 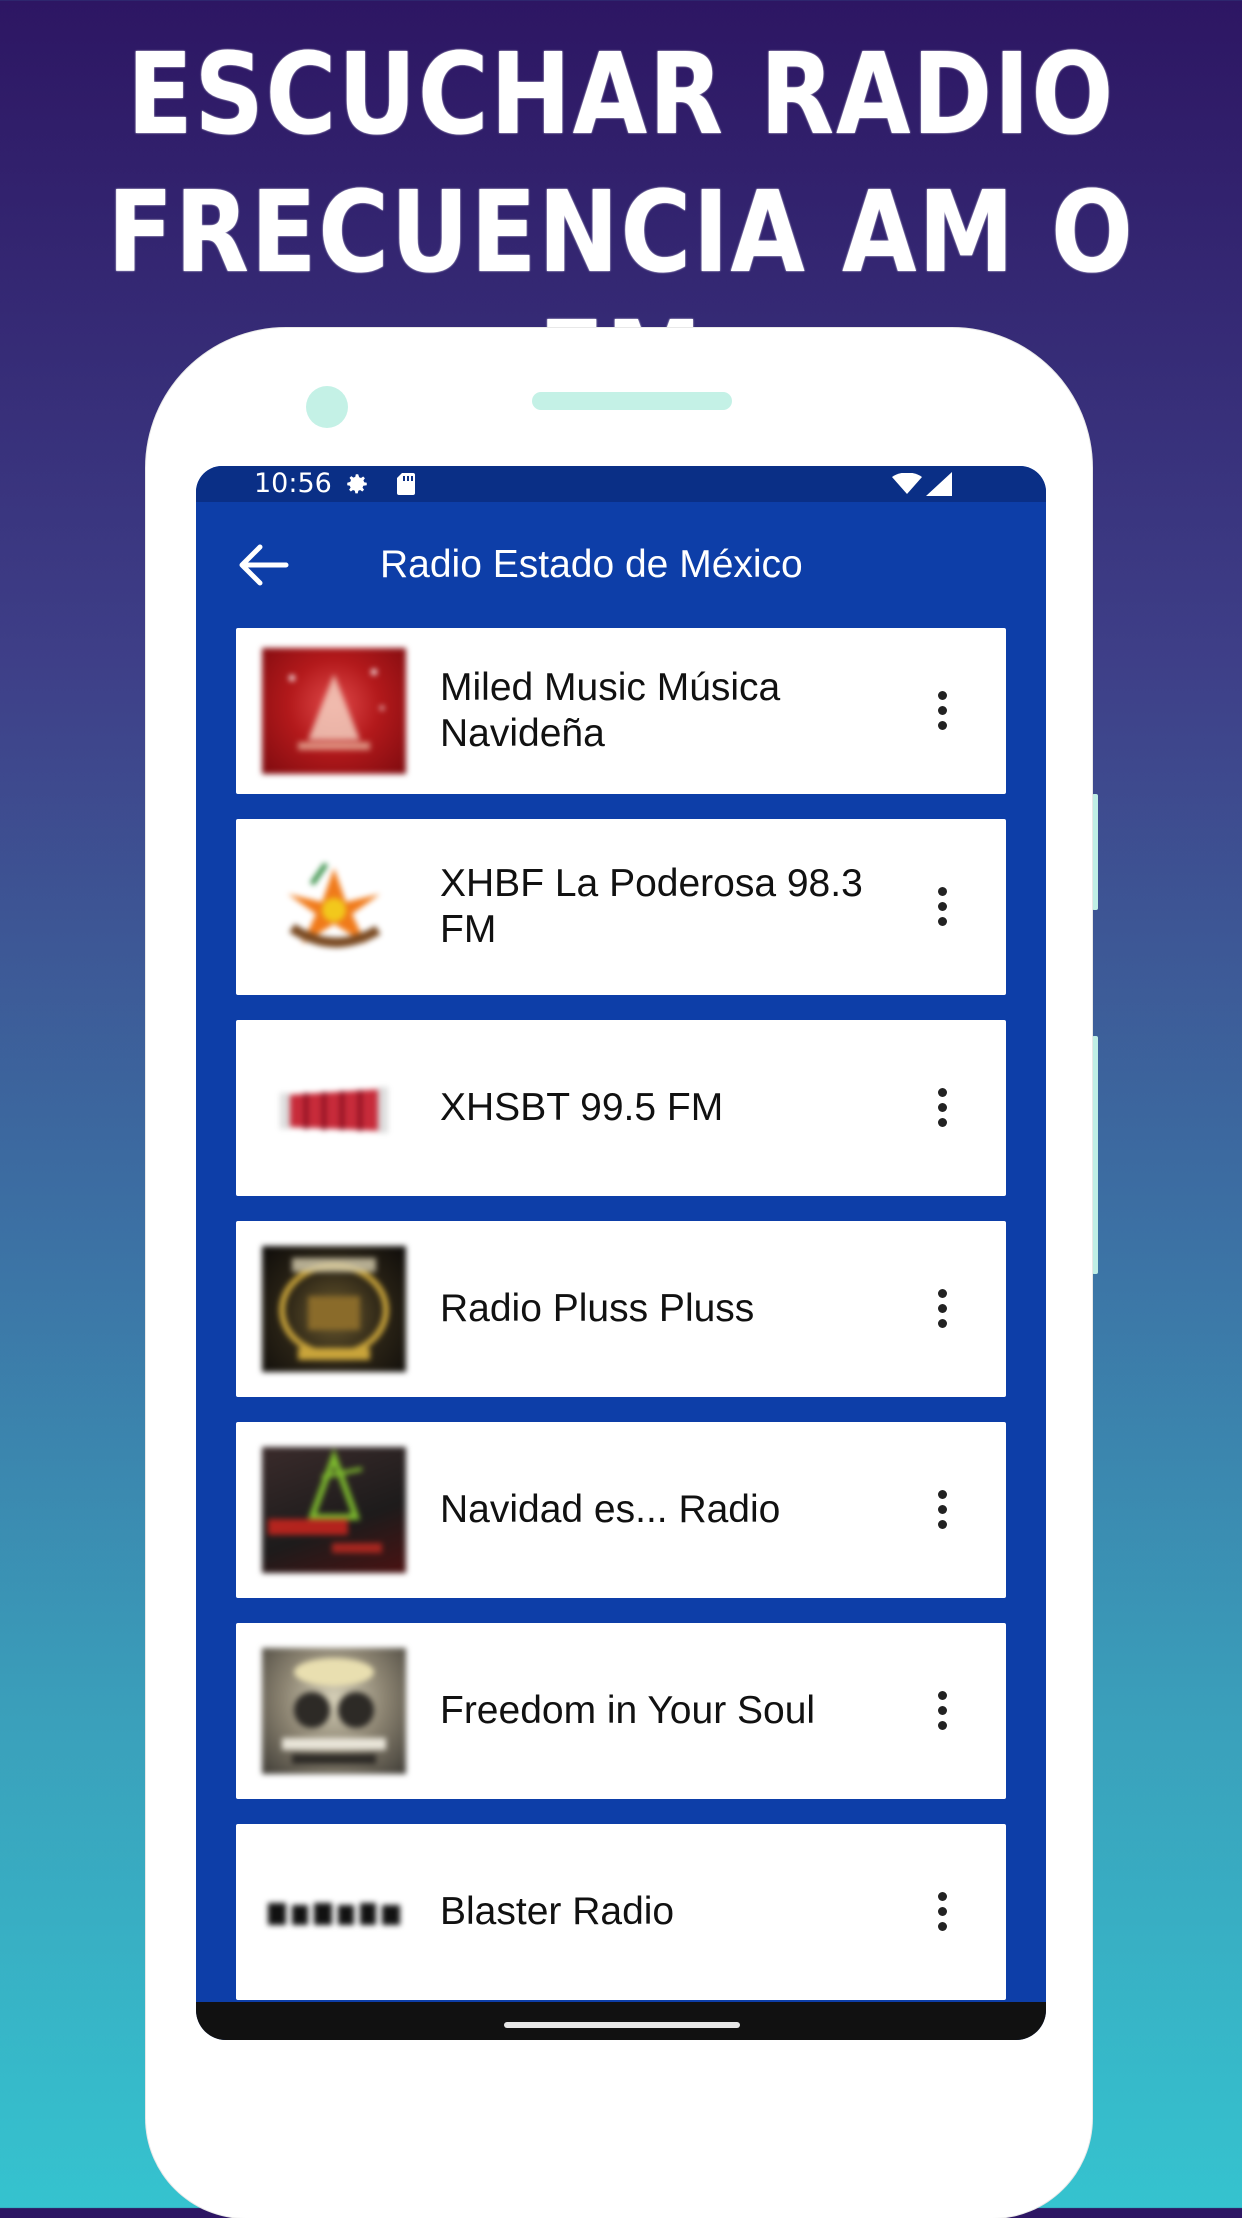 I want to click on home-gesture-handle, so click(x=622, y=2025).